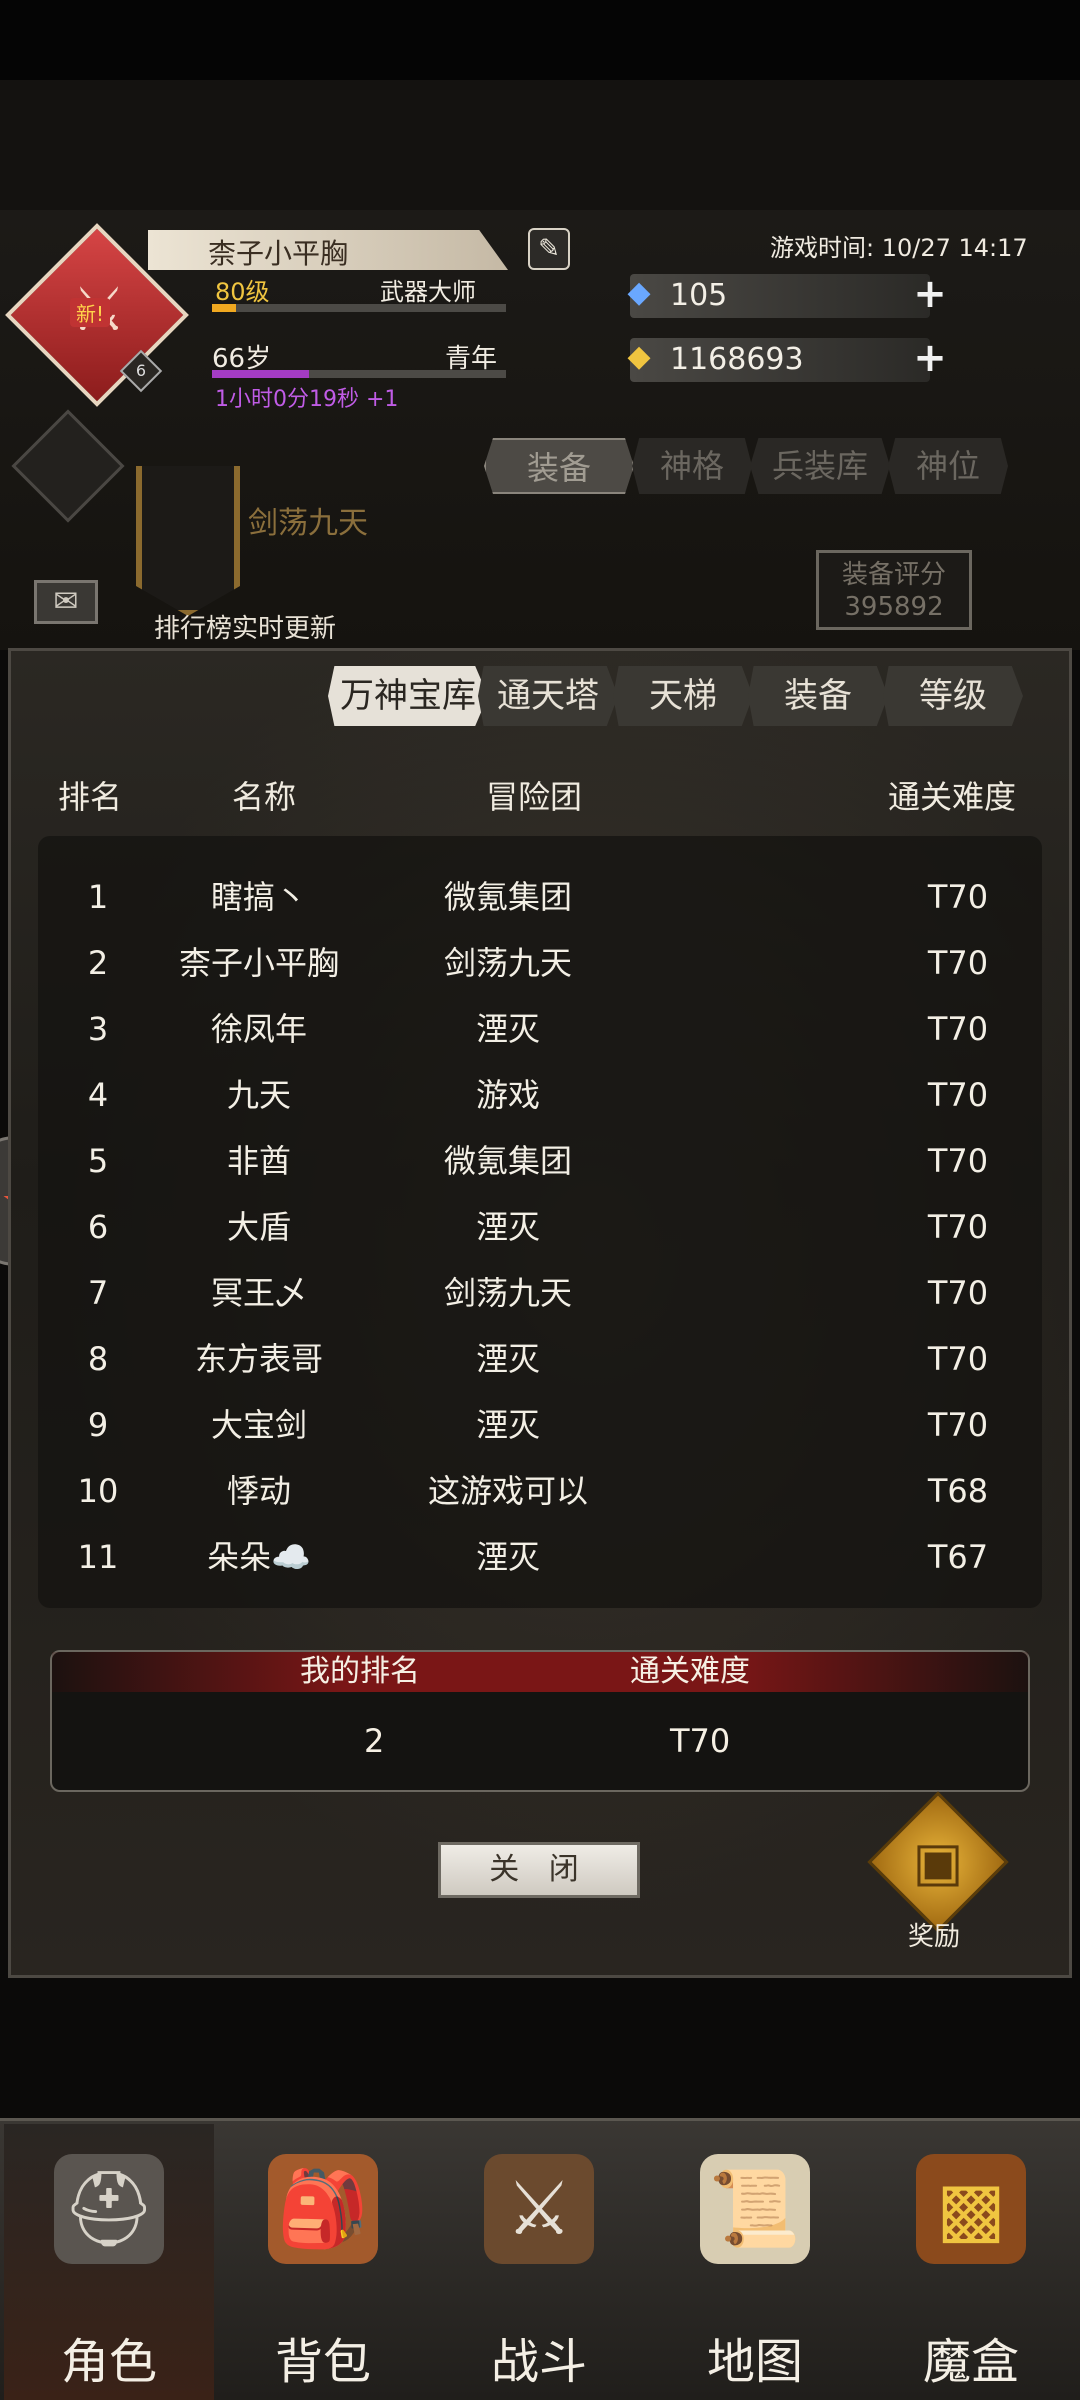 The height and width of the screenshot is (2400, 1080). What do you see at coordinates (322, 2362) in the screenshot?
I see `nav-label: 背包` at bounding box center [322, 2362].